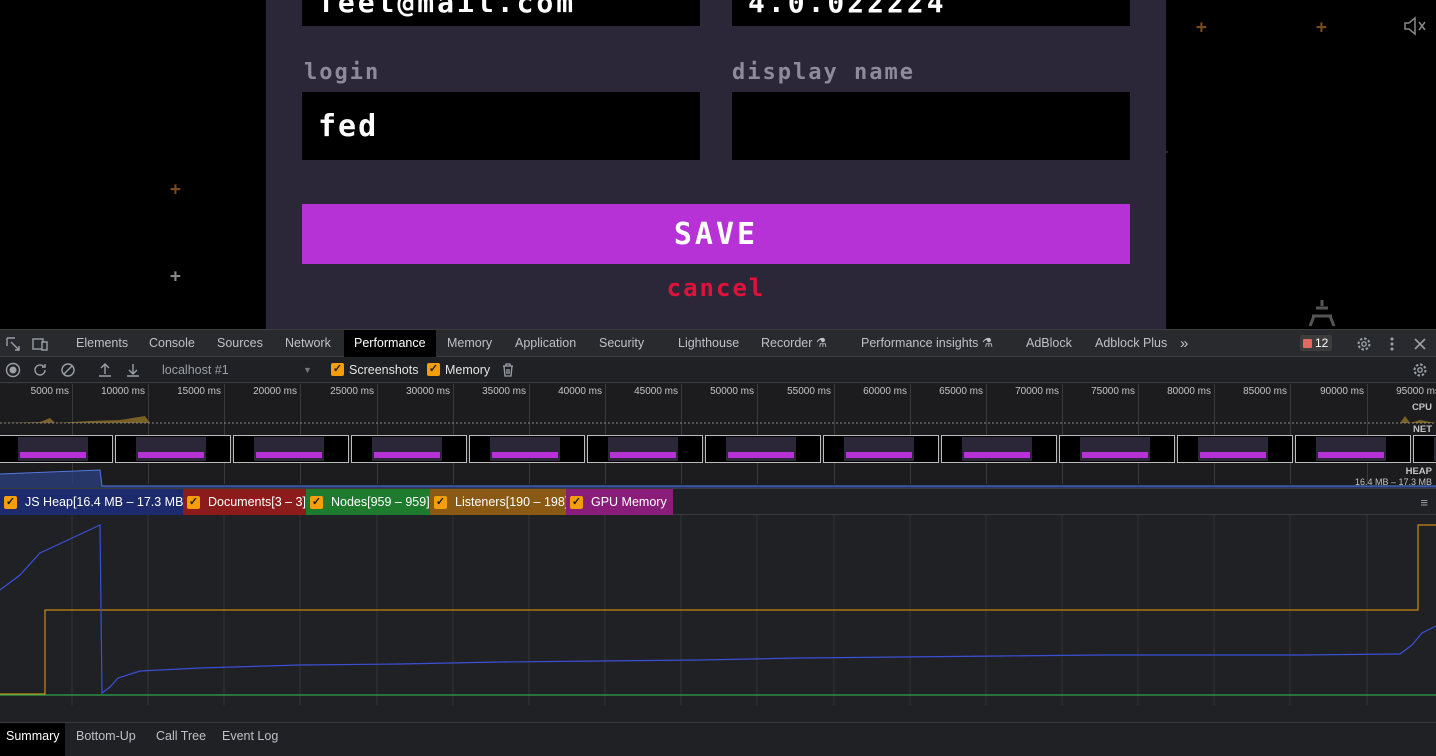 The height and width of the screenshot is (756, 1436). What do you see at coordinates (1422, 429) in the screenshot?
I see `net-track-label: NET` at bounding box center [1422, 429].